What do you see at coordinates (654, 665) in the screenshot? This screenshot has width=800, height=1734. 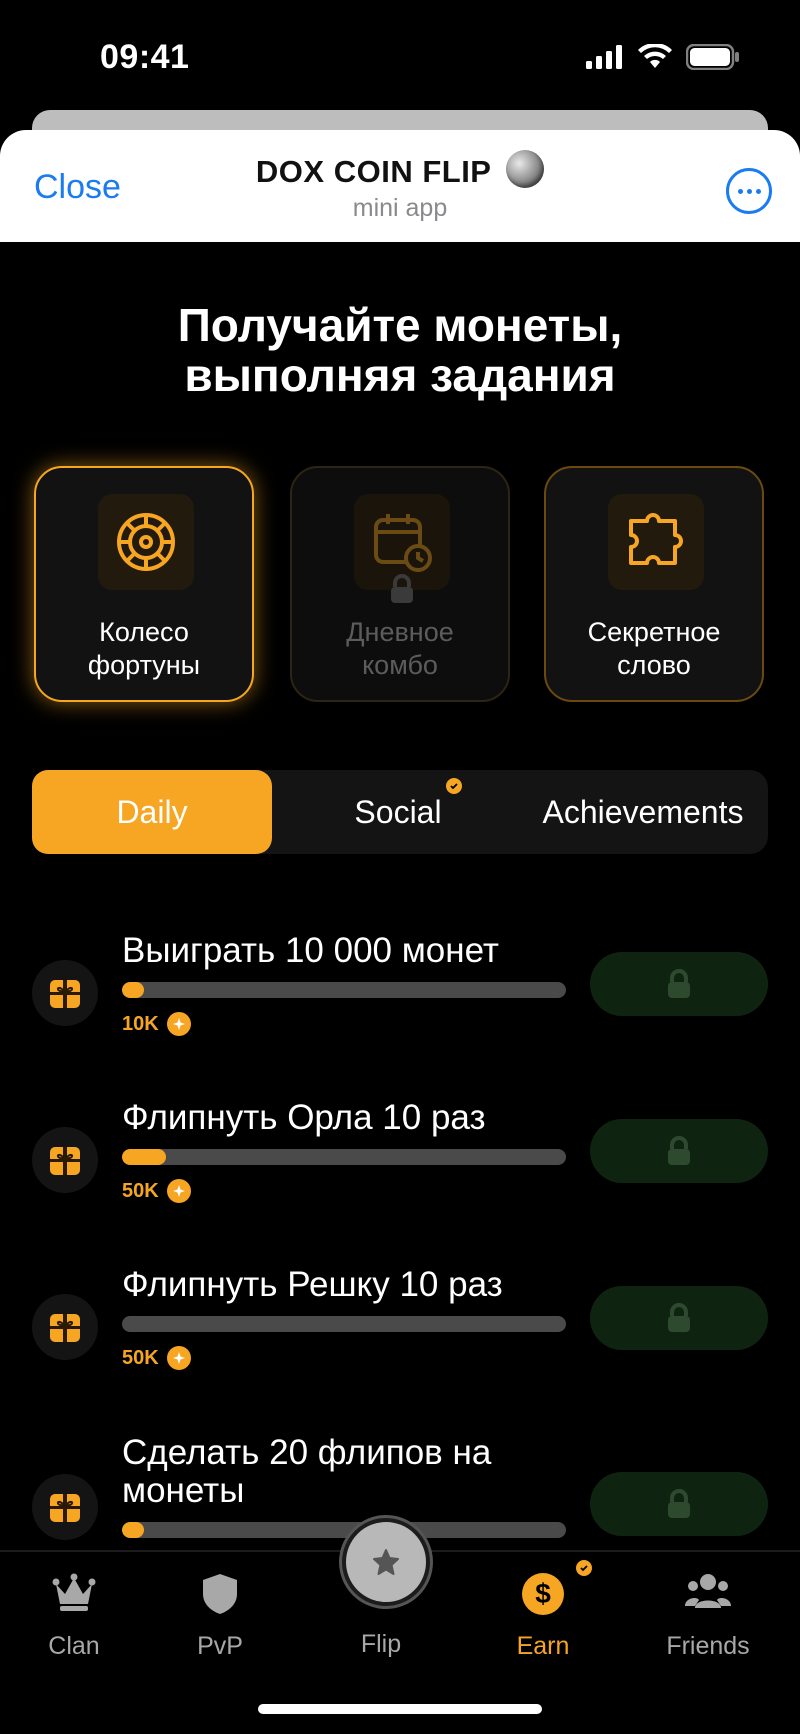 I see `card-label-line: слово` at bounding box center [654, 665].